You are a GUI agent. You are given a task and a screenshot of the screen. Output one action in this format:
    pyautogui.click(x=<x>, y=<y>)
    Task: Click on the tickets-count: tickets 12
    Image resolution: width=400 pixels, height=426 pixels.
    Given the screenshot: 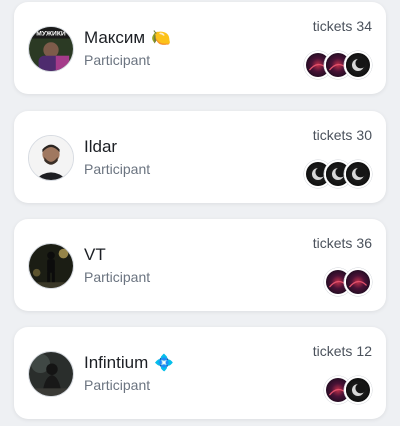 What is the action you would take?
    pyautogui.click(x=342, y=351)
    